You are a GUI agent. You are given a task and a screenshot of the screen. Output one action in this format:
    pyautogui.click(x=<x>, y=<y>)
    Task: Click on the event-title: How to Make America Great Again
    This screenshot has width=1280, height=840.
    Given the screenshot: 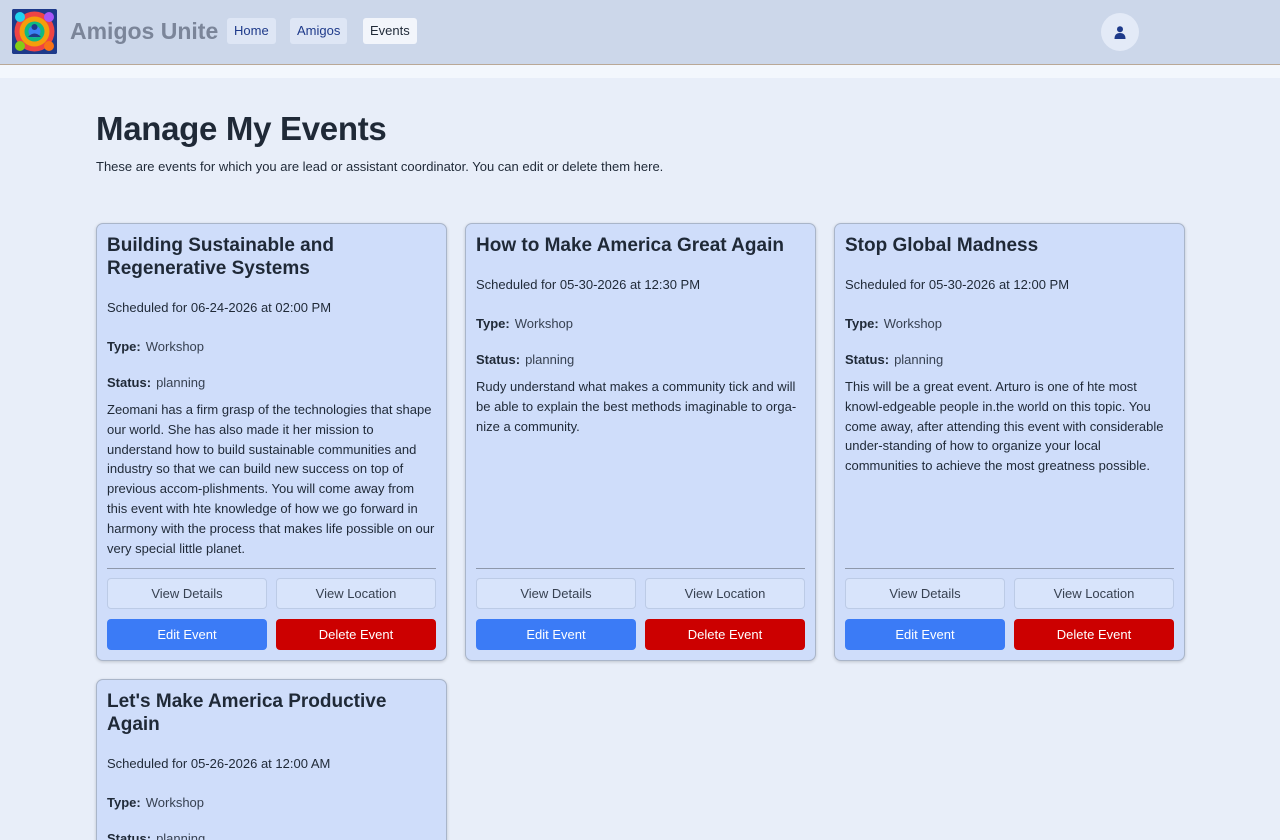 What is the action you would take?
    pyautogui.click(x=630, y=245)
    